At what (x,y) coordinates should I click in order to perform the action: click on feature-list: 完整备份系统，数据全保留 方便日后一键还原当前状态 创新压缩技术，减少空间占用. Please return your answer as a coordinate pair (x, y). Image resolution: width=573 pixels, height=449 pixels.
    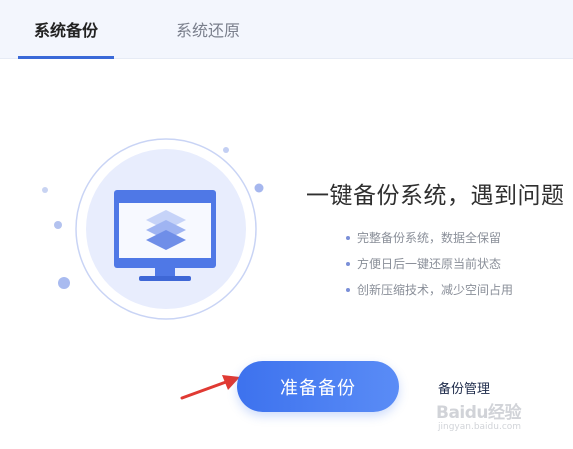
    Looking at the image, I should click on (429, 267).